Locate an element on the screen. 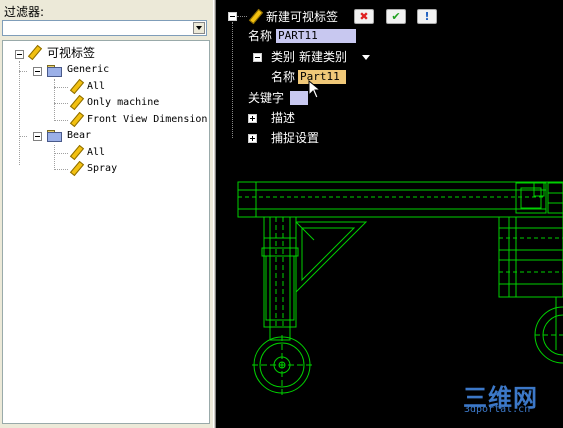  category-label: 类别 is located at coordinates (283, 57).